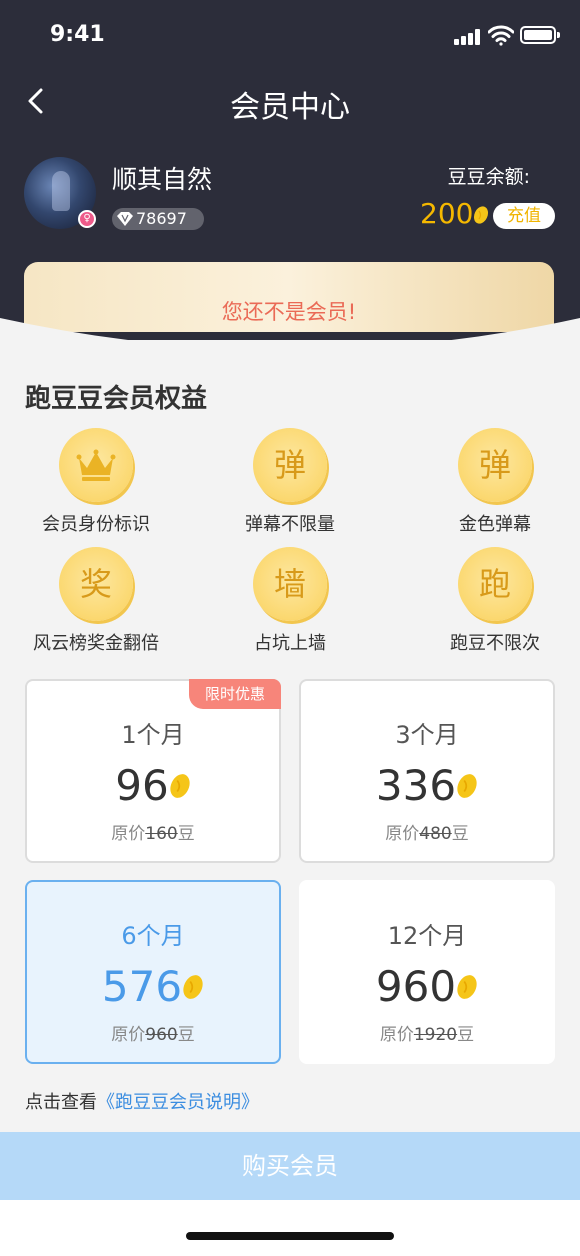  What do you see at coordinates (495, 584) in the screenshot?
I see `benefit-circle: 跑` at bounding box center [495, 584].